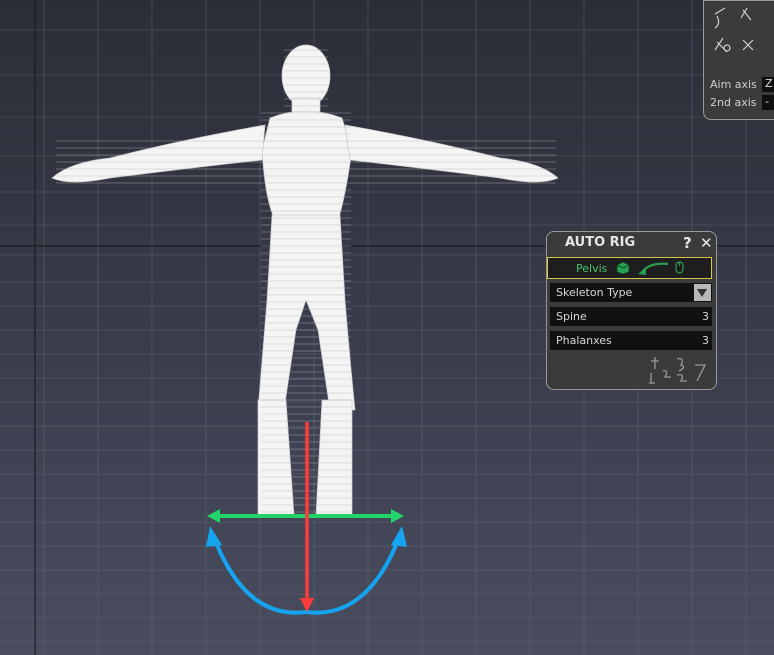 The width and height of the screenshot is (774, 655). Describe the element at coordinates (705, 316) in the screenshot. I see `spine-value: 3` at that location.